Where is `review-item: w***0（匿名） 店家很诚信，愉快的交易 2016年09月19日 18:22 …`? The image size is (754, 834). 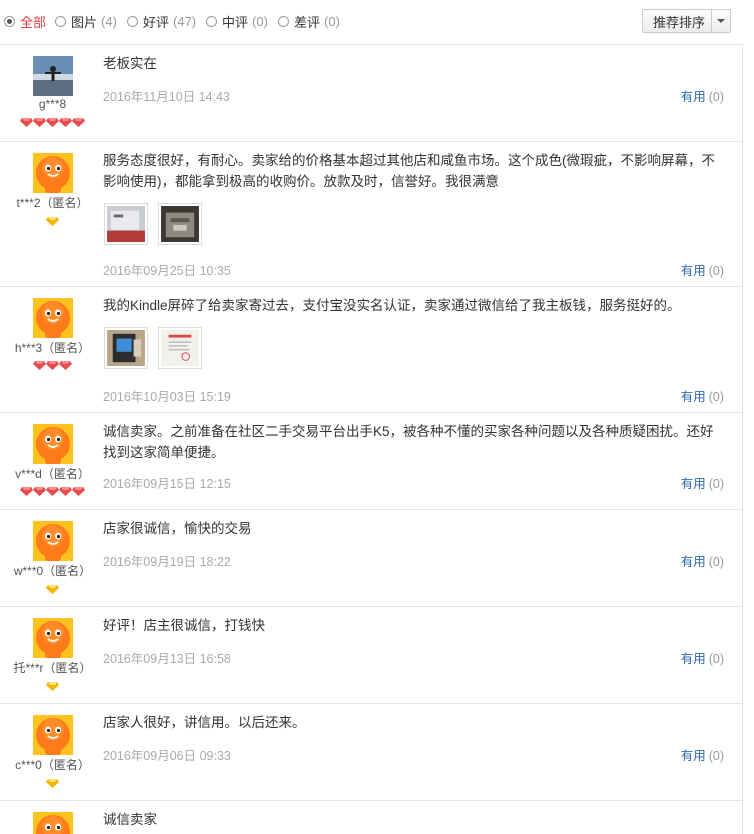
review-item: w***0（匿名） 店家很诚信，愉快的交易 2016年09月19日 18:22 … is located at coordinates (371, 558).